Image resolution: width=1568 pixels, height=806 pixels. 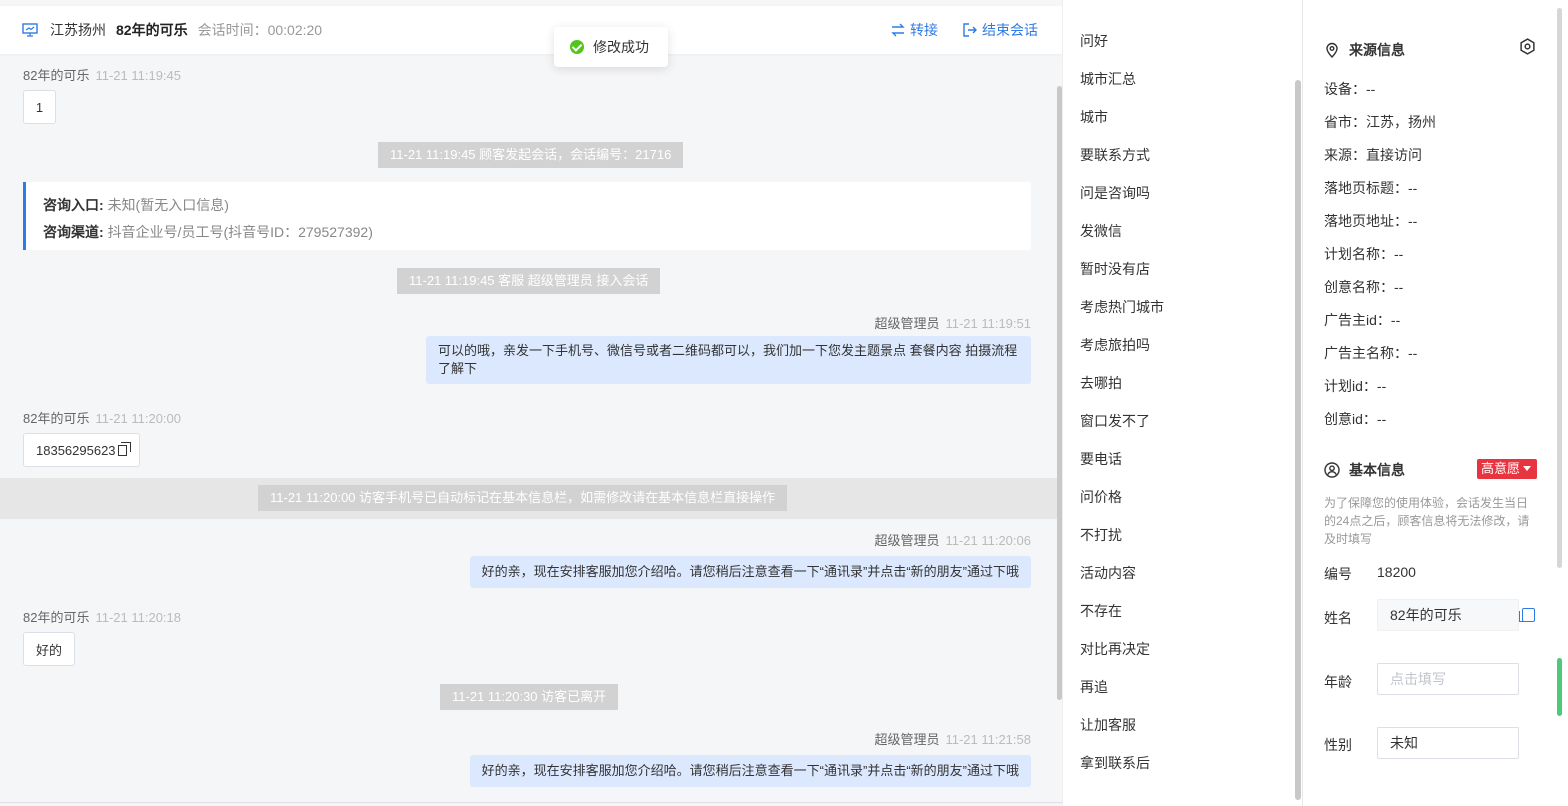 I want to click on source-row: 来源：直接访问, so click(x=1373, y=155).